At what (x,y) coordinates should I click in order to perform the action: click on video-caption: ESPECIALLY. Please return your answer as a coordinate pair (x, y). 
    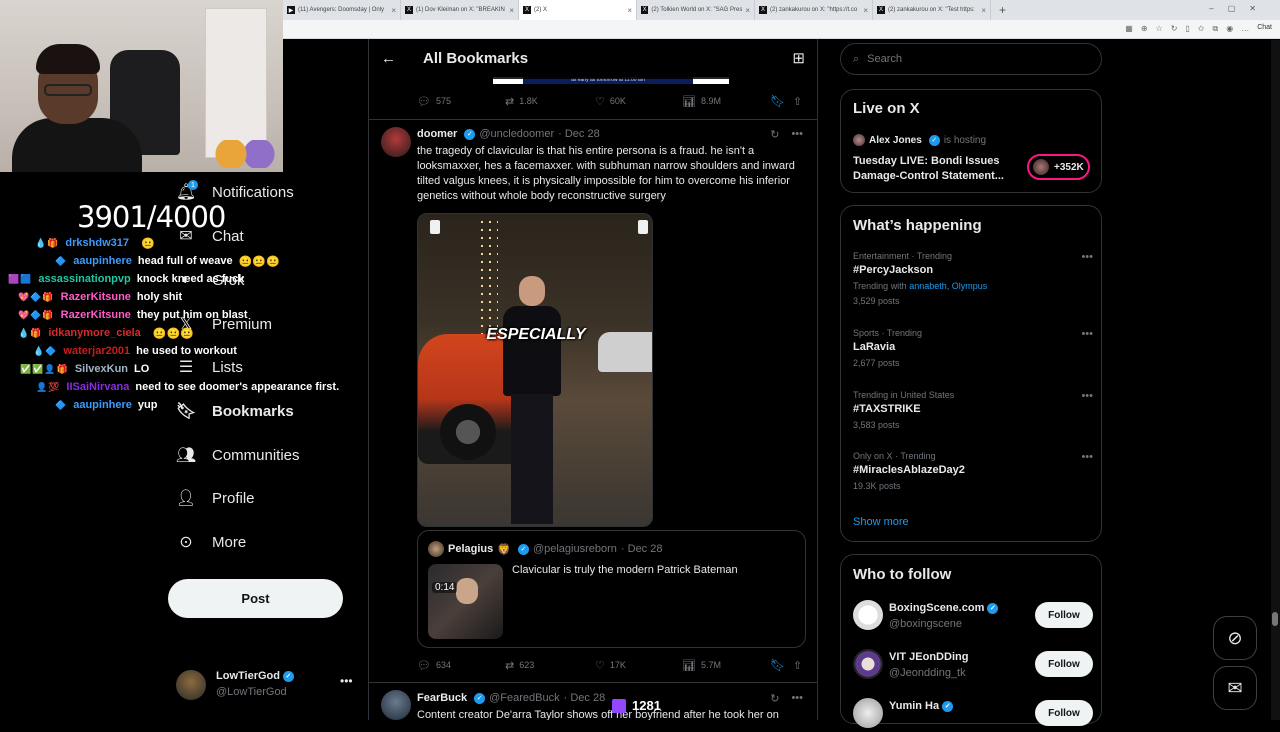
    Looking at the image, I should click on (536, 334).